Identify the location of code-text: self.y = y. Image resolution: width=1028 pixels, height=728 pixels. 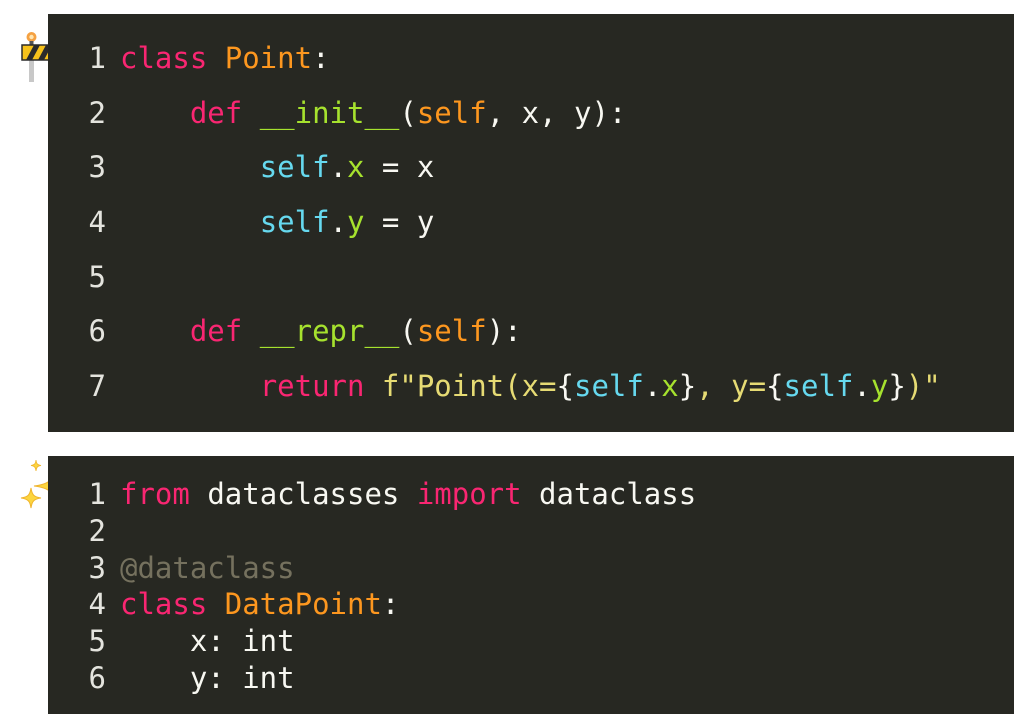
(277, 222).